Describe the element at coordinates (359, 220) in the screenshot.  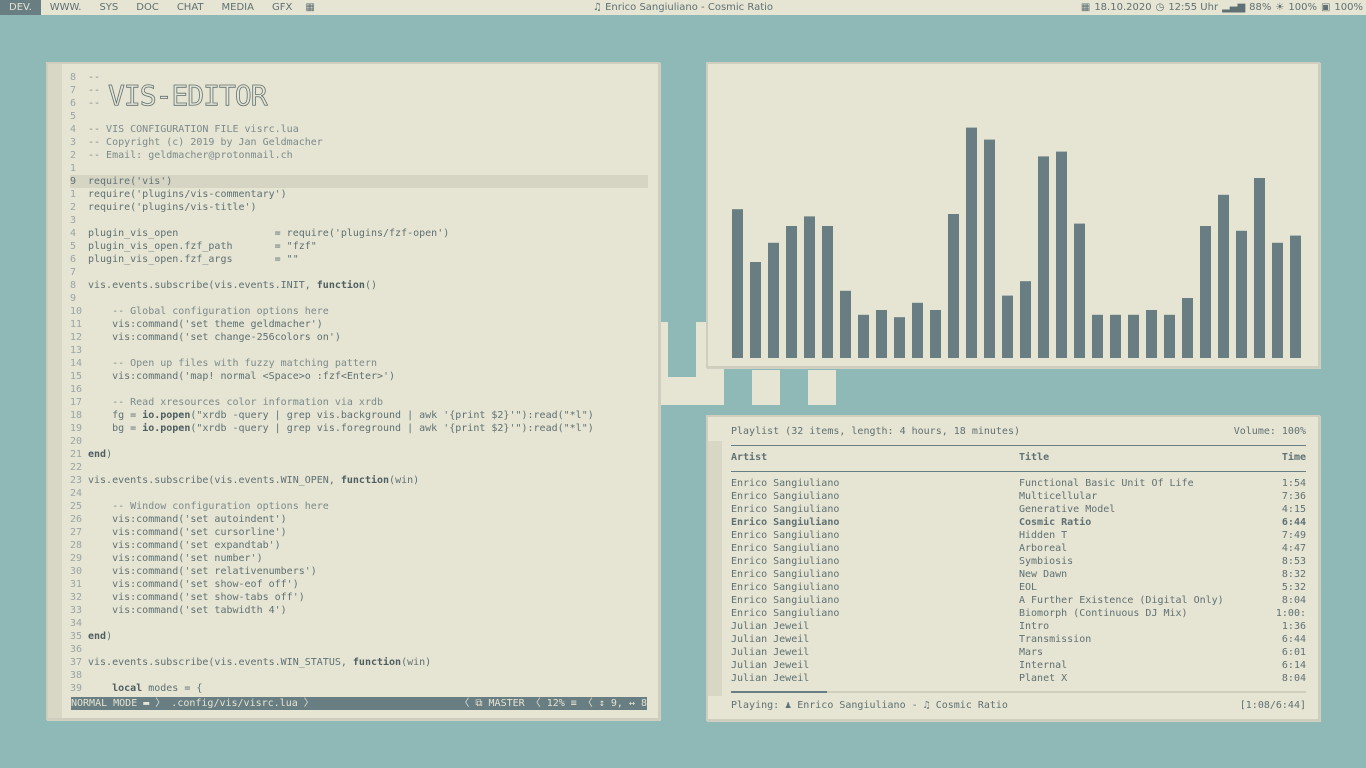
I see `editor-line: 3` at that location.